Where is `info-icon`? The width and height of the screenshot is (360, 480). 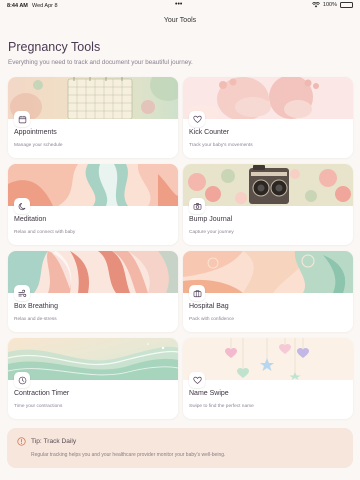 info-icon is located at coordinates (21, 441).